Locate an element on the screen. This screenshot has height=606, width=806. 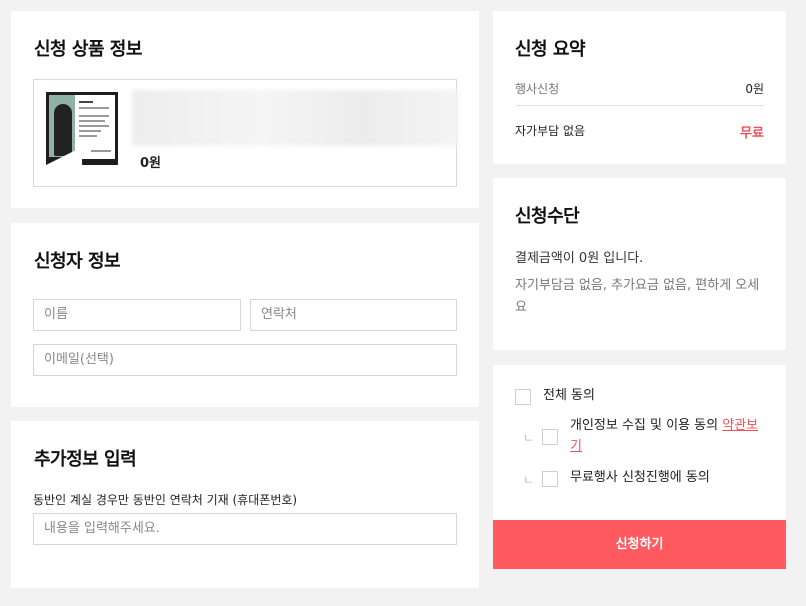
agree-privacy-label: 개인정보 수집 및 이용 동의 약관보기 is located at coordinates (670, 436).